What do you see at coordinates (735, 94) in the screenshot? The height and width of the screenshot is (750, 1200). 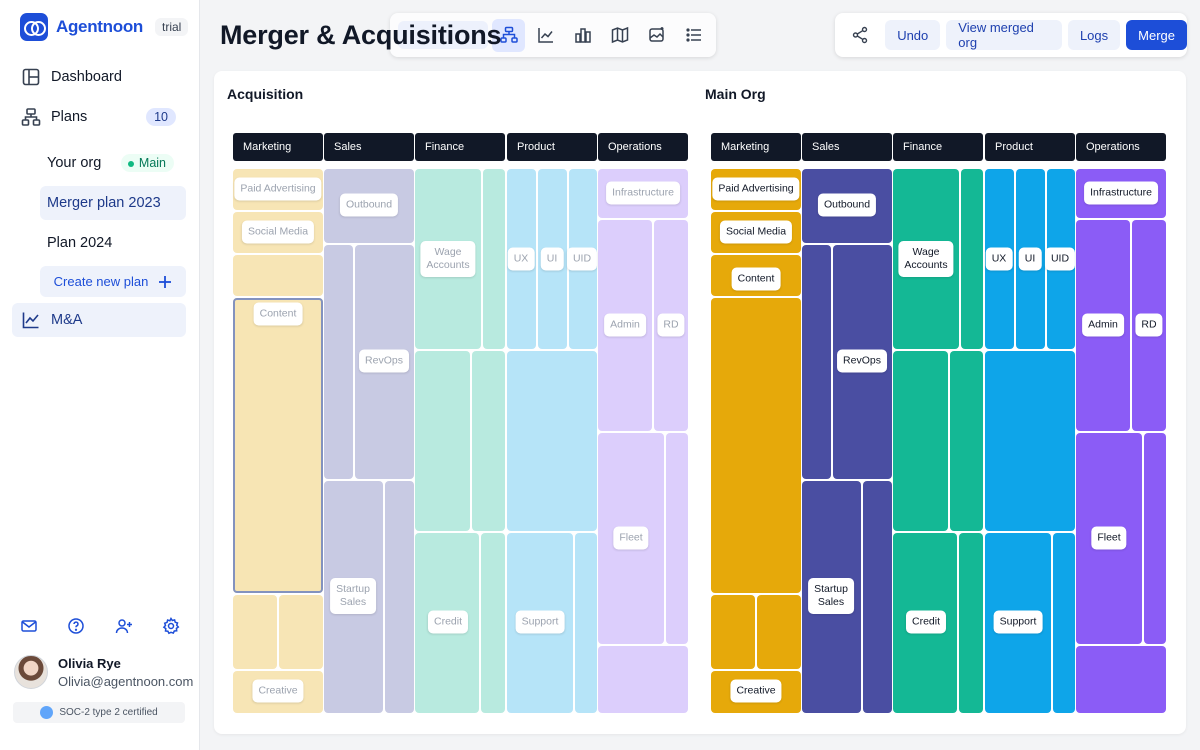 I see `main-org-title: Main Org` at bounding box center [735, 94].